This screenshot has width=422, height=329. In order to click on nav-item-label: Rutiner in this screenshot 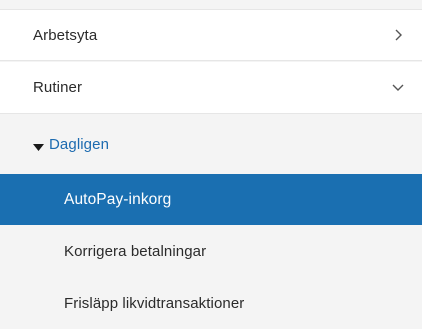, I will do `click(58, 87)`.